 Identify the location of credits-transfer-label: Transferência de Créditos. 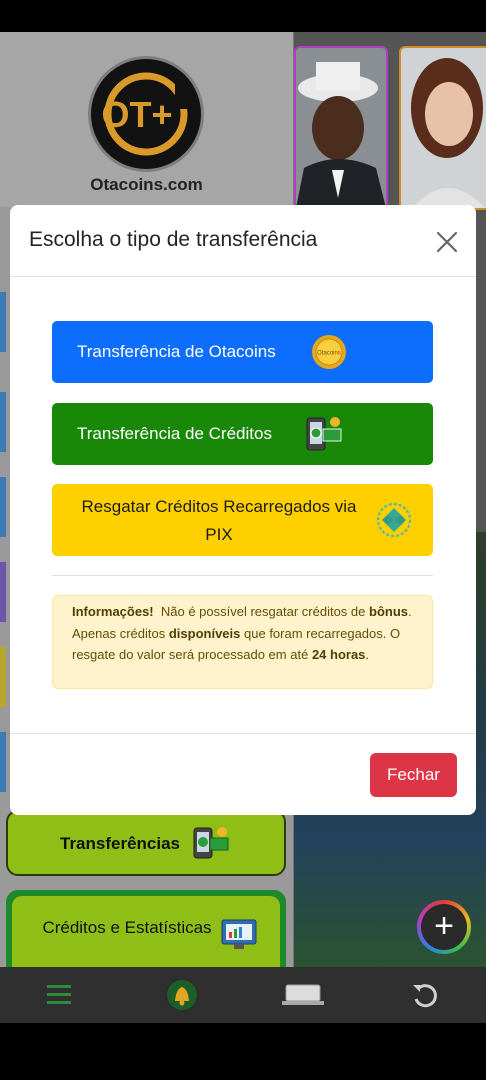
(174, 433).